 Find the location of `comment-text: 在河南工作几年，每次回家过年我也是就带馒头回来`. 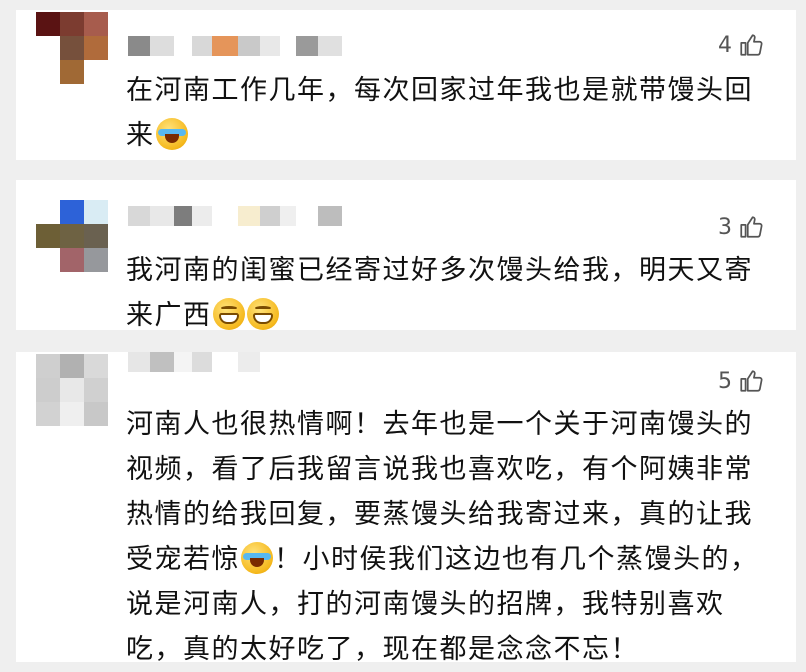

comment-text: 在河南工作几年，每次回家过年我也是就带馒头回来 is located at coordinates (450, 113).